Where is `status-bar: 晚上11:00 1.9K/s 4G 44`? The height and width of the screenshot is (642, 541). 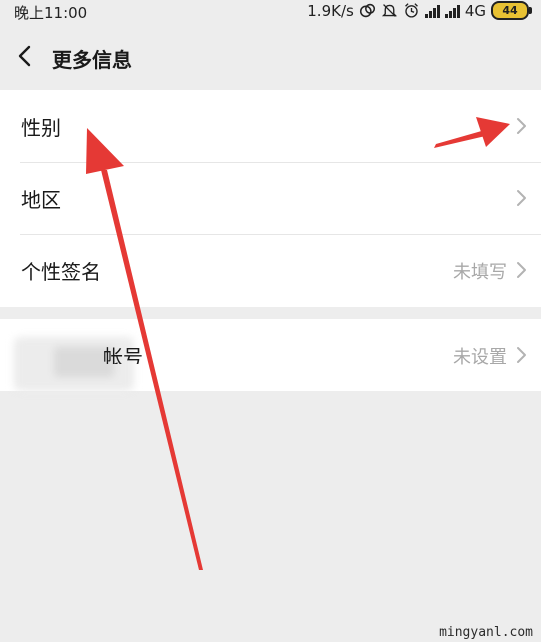
status-bar: 晚上11:00 1.9K/s 4G 44 is located at coordinates (270, 12).